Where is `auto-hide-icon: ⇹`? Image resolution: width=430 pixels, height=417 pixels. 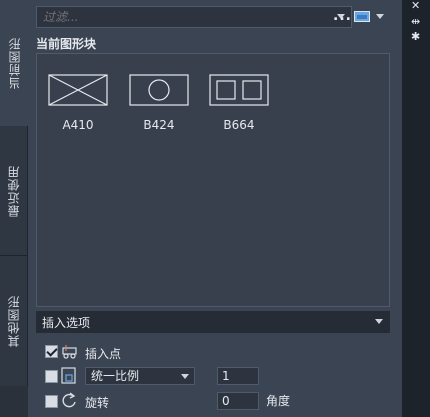 auto-hide-icon: ⇹ is located at coordinates (415, 21).